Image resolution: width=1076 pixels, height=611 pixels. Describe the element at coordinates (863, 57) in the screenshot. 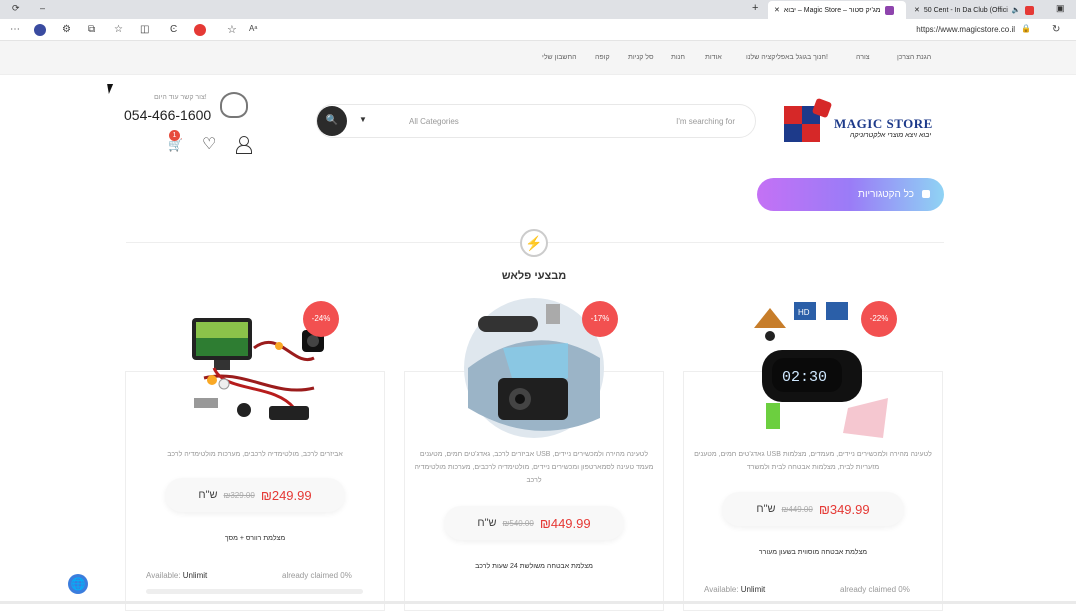

I see `nav-contact: צורה` at that location.